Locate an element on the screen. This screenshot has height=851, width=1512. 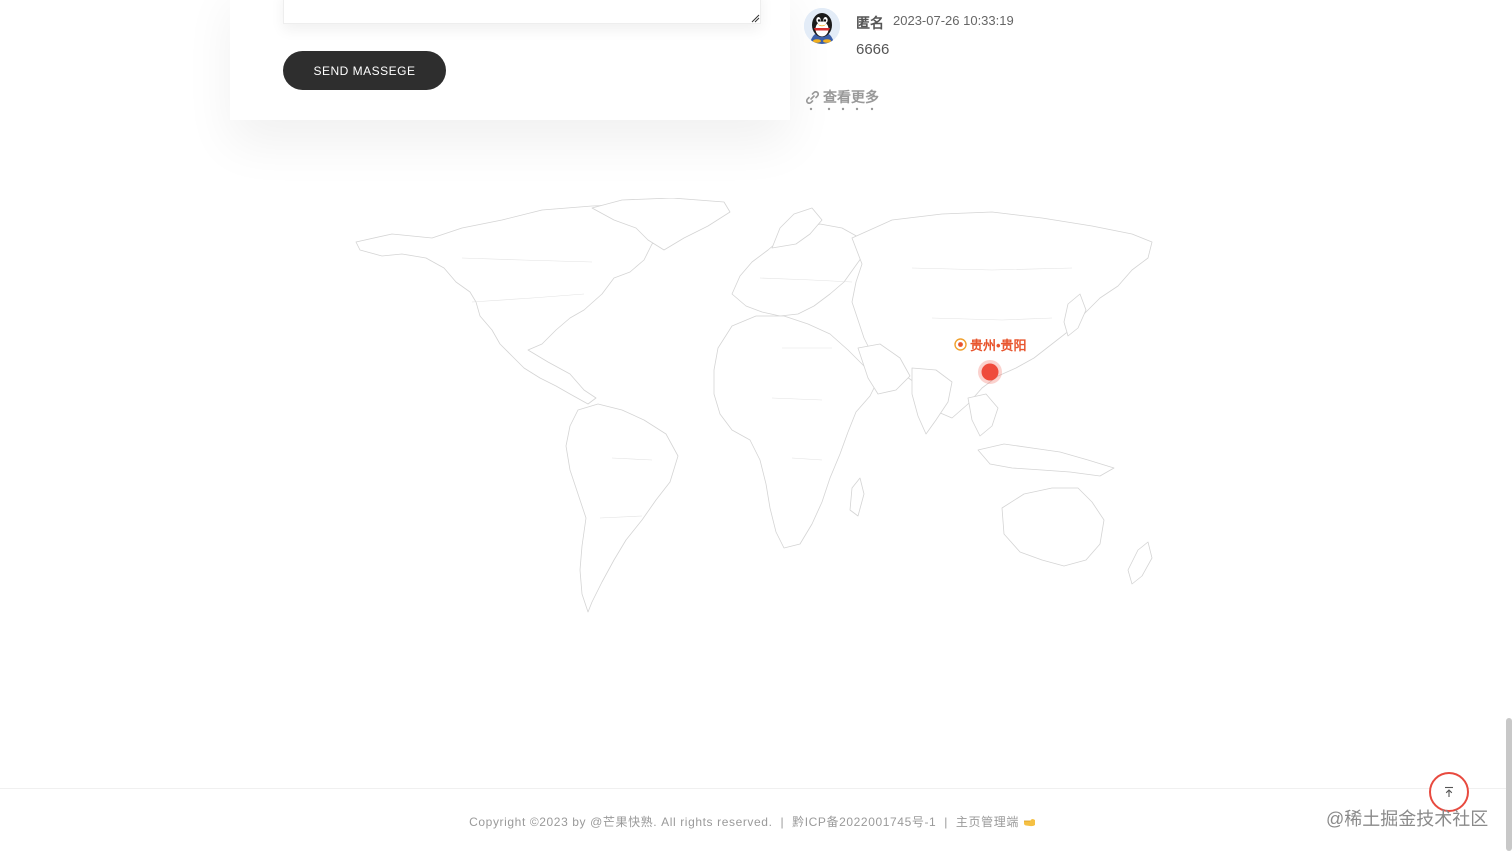
send-message-button: SEND MASSEGE is located at coordinates (364, 70).